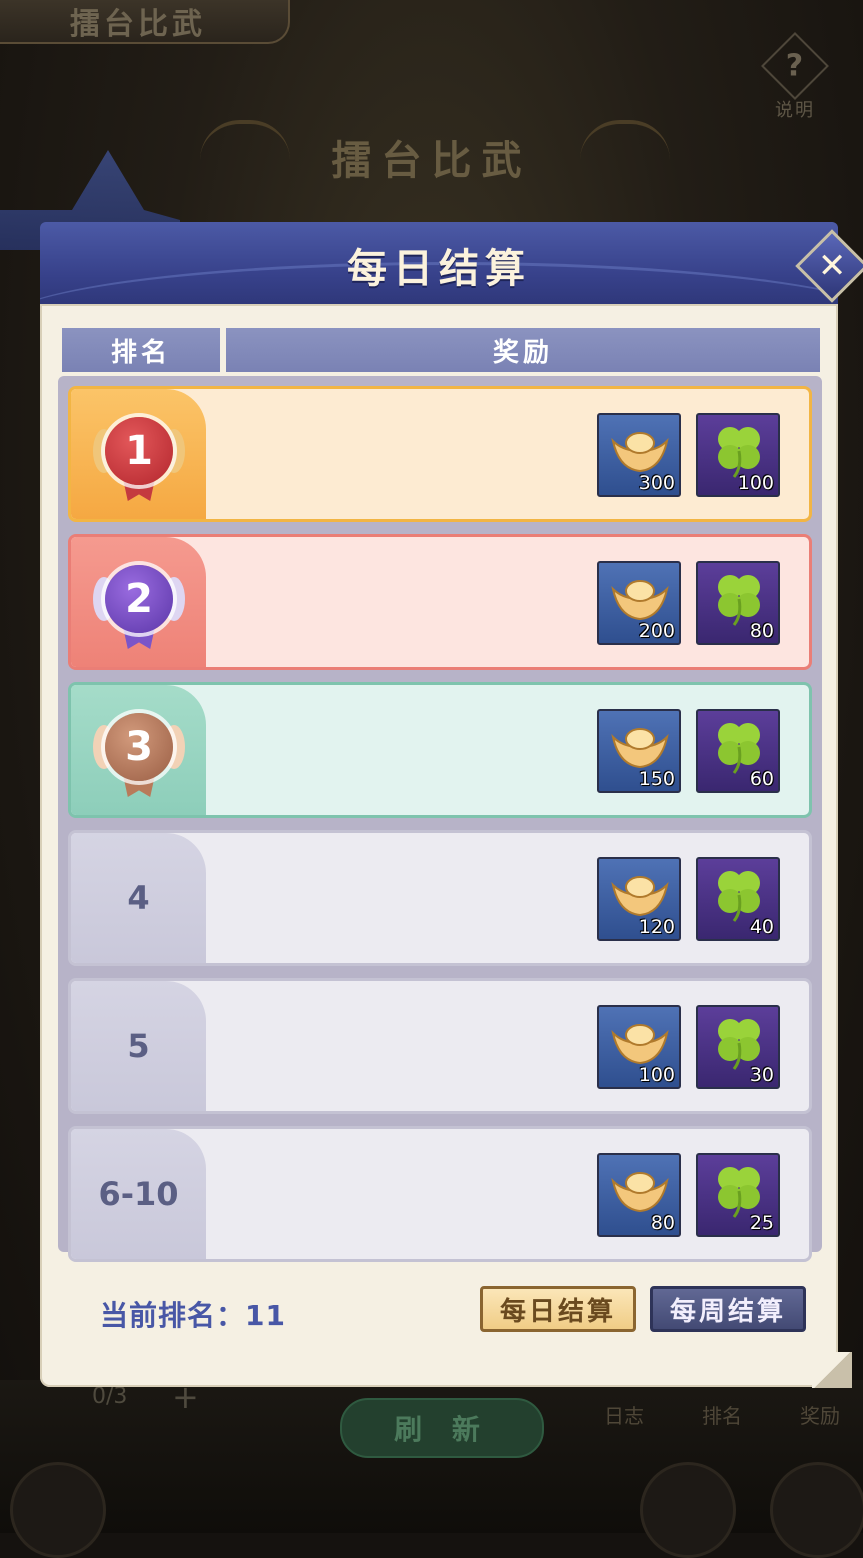  What do you see at coordinates (639, 603) in the screenshot?
I see `gold-ingot-icon: 200` at bounding box center [639, 603].